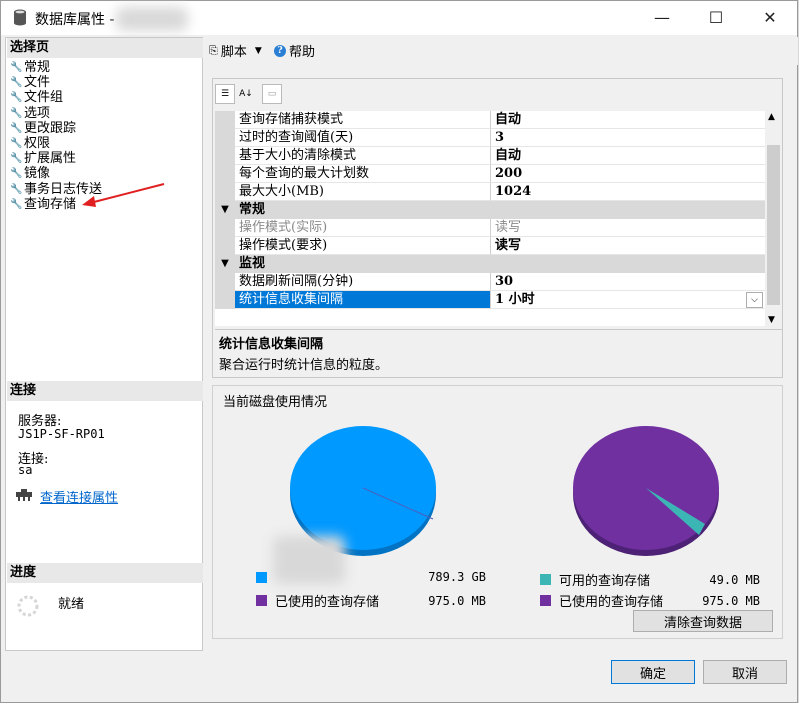  Describe the element at coordinates (37, 174) in the screenshot. I see `page-item-label: 镜像` at that location.